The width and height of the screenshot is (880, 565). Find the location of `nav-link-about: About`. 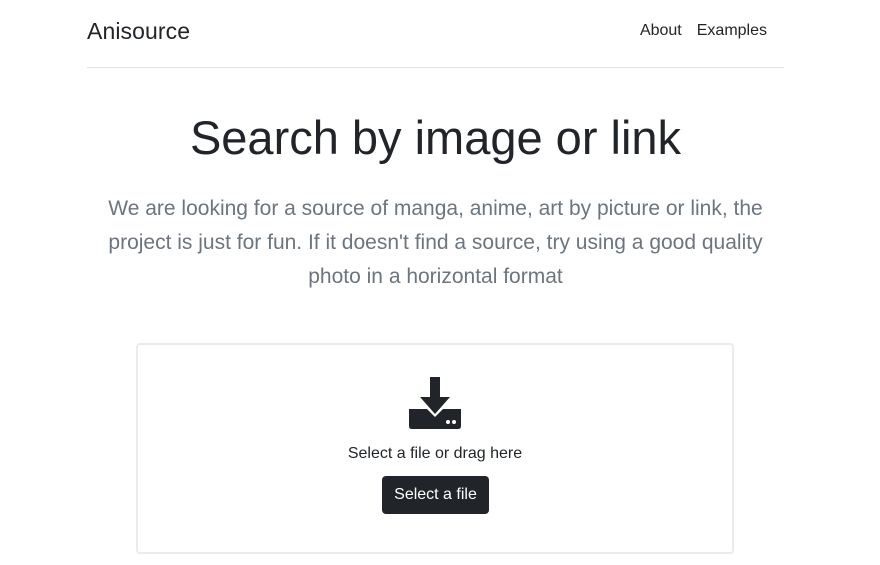

nav-link-about: About is located at coordinates (661, 31).